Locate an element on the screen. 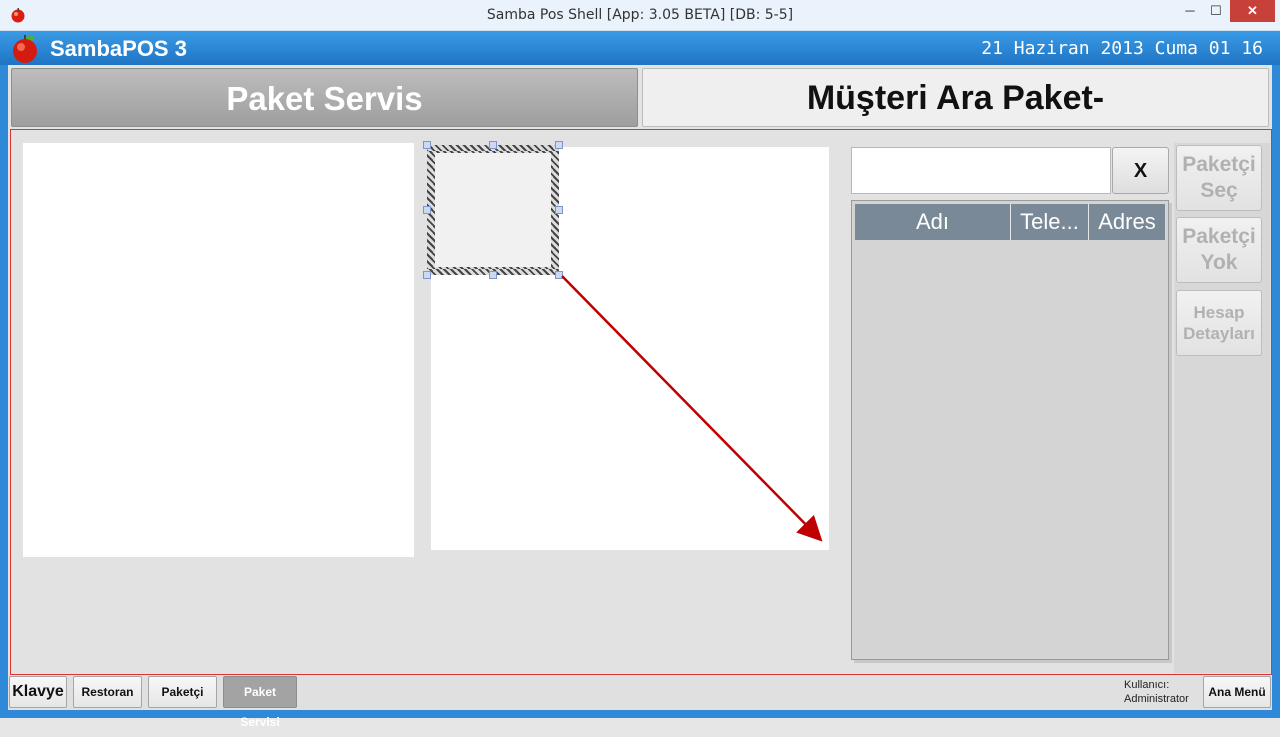 The image size is (1280, 737). restaurant-button: Restoran is located at coordinates (107, 692).